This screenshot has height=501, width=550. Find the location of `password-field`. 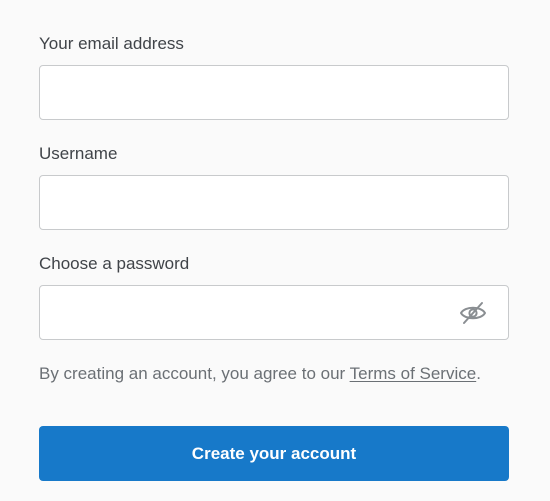

password-field is located at coordinates (274, 312).